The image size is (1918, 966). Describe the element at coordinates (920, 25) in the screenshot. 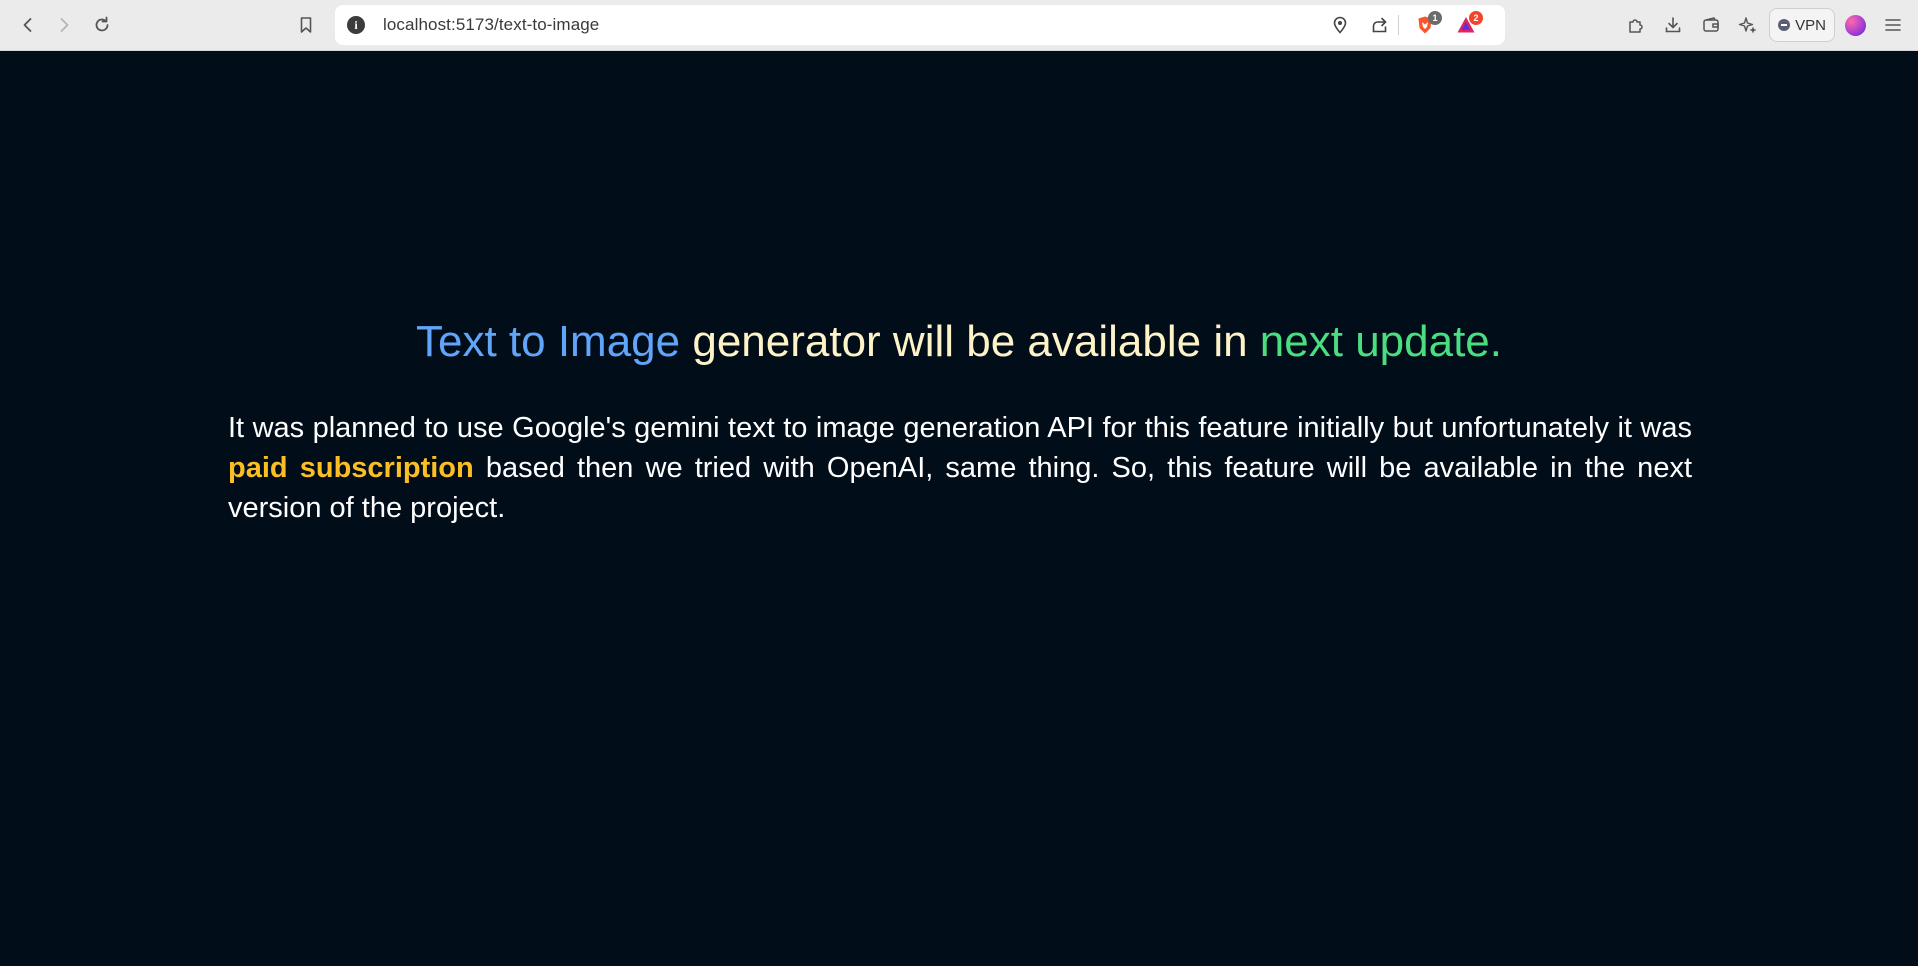

I see `address-bar: i localhost:5173/text-to-image 1 2` at that location.